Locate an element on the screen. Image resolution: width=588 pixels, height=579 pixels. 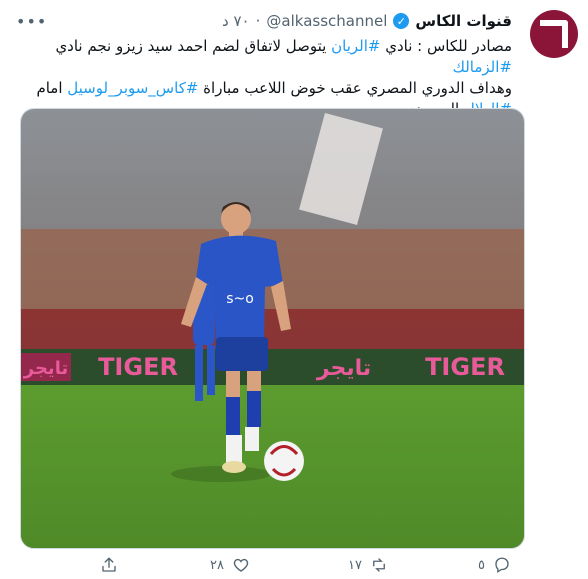
text-segment: يتوصل لاتفاق لضم احمد سيد زيزو نجم نادي is located at coordinates (193, 46).